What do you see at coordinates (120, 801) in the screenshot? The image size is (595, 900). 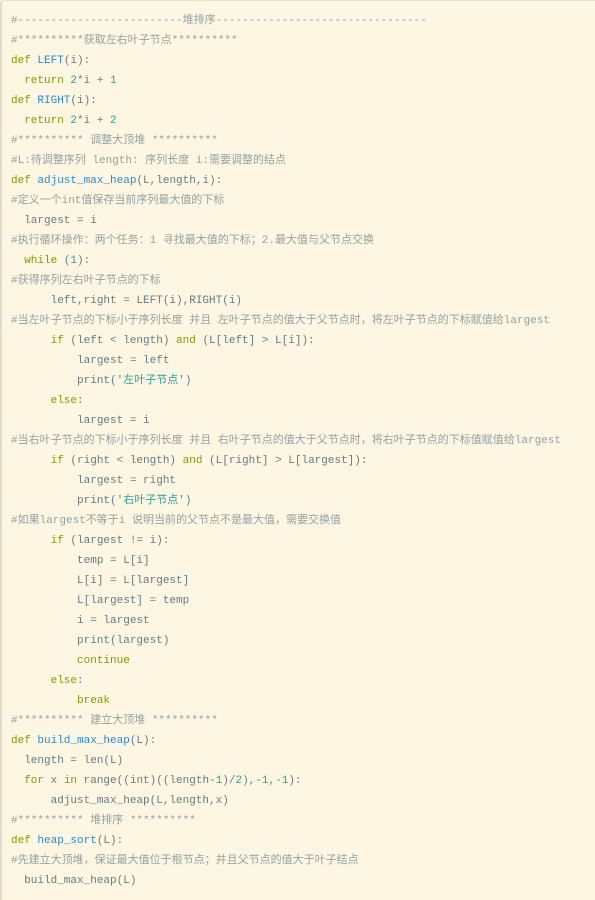 I see `code-text: adjust_max_heap(L,length,x)` at bounding box center [120, 801].